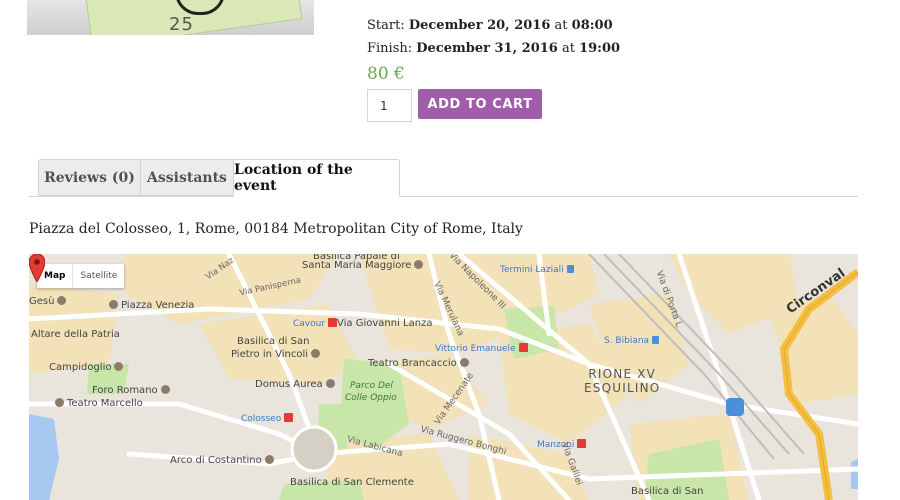 The width and height of the screenshot is (900, 500). What do you see at coordinates (151, 305) in the screenshot?
I see `map-label-piazza-venezia: Piazza Venezia` at bounding box center [151, 305].